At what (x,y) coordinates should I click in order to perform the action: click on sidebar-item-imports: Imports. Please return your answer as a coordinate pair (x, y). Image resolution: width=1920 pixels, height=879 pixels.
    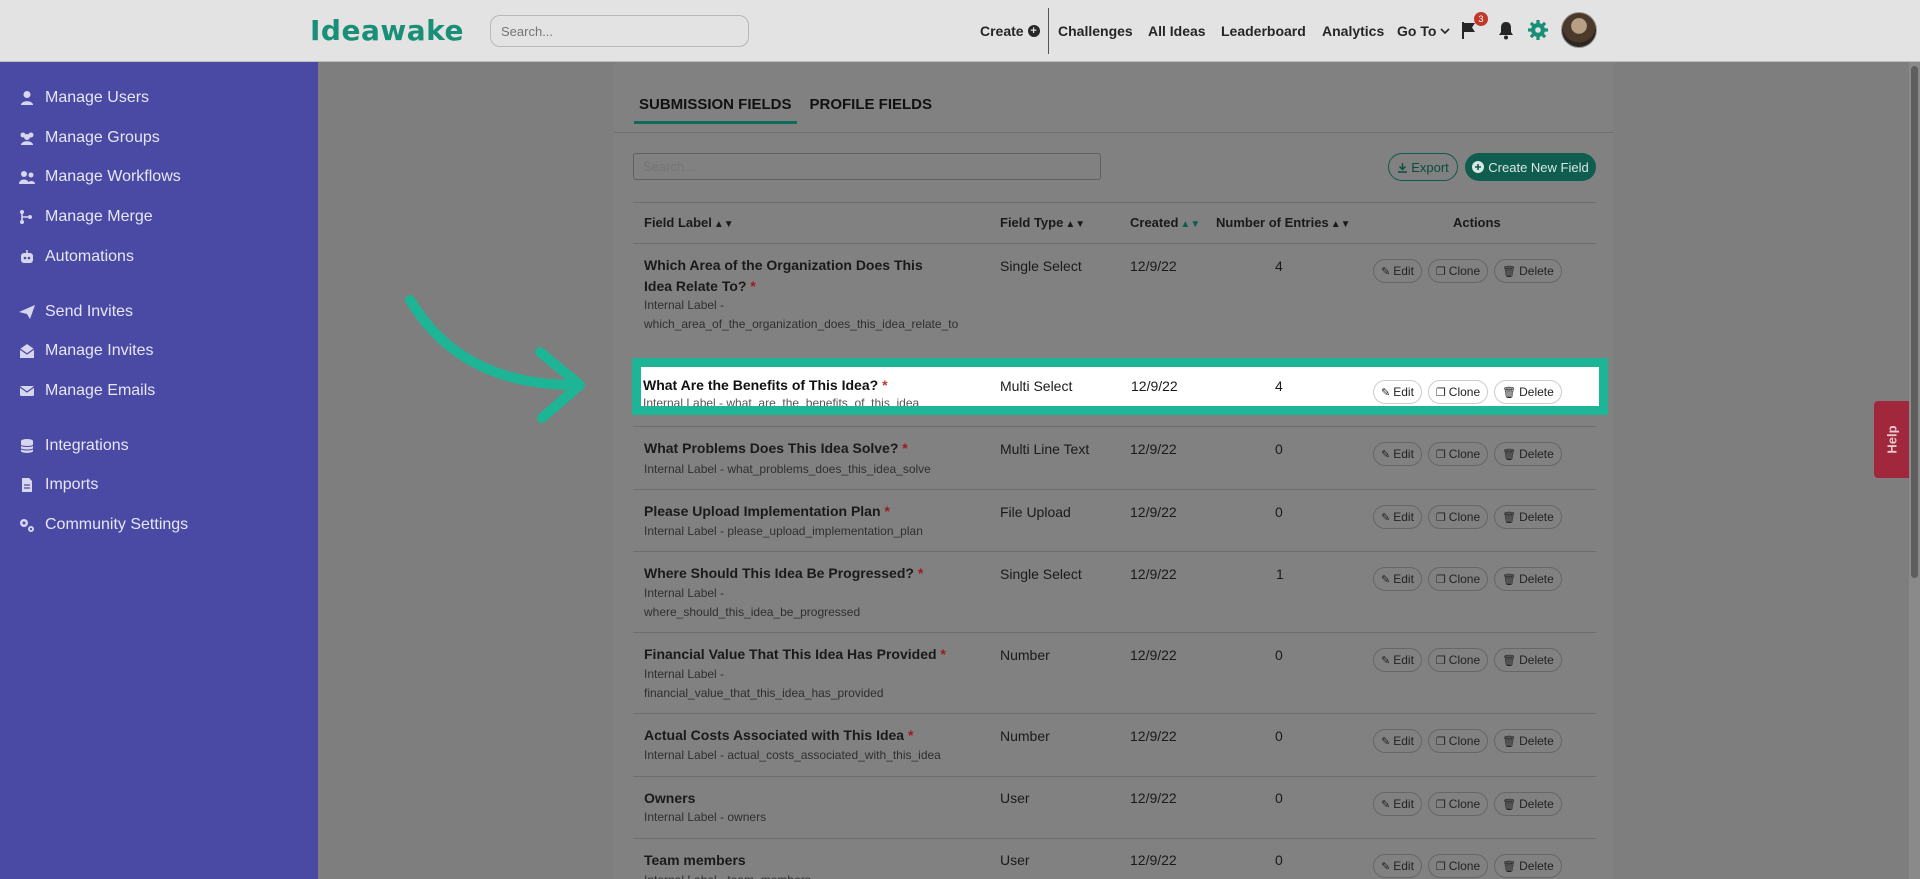
    Looking at the image, I should click on (58, 485).